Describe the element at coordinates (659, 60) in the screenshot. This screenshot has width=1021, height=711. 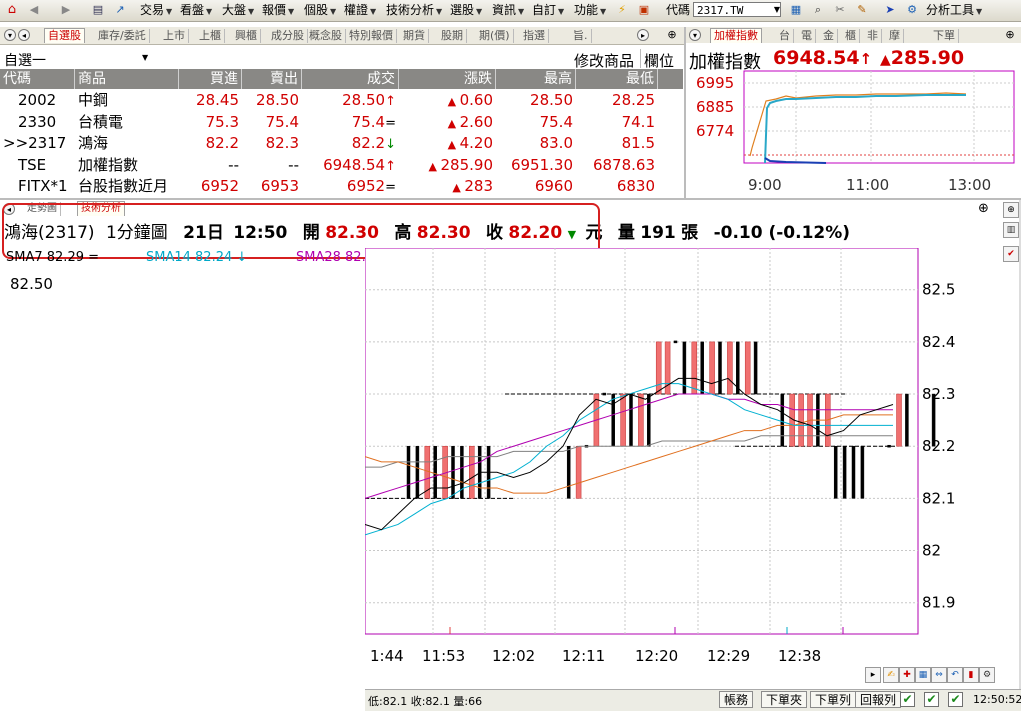
I see `fields-button: 欄位` at that location.